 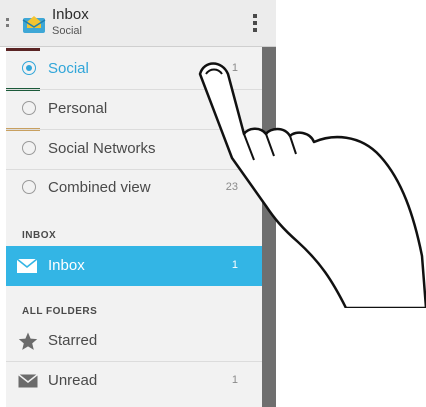 What do you see at coordinates (73, 380) in the screenshot?
I see `folder-label: Unread` at bounding box center [73, 380].